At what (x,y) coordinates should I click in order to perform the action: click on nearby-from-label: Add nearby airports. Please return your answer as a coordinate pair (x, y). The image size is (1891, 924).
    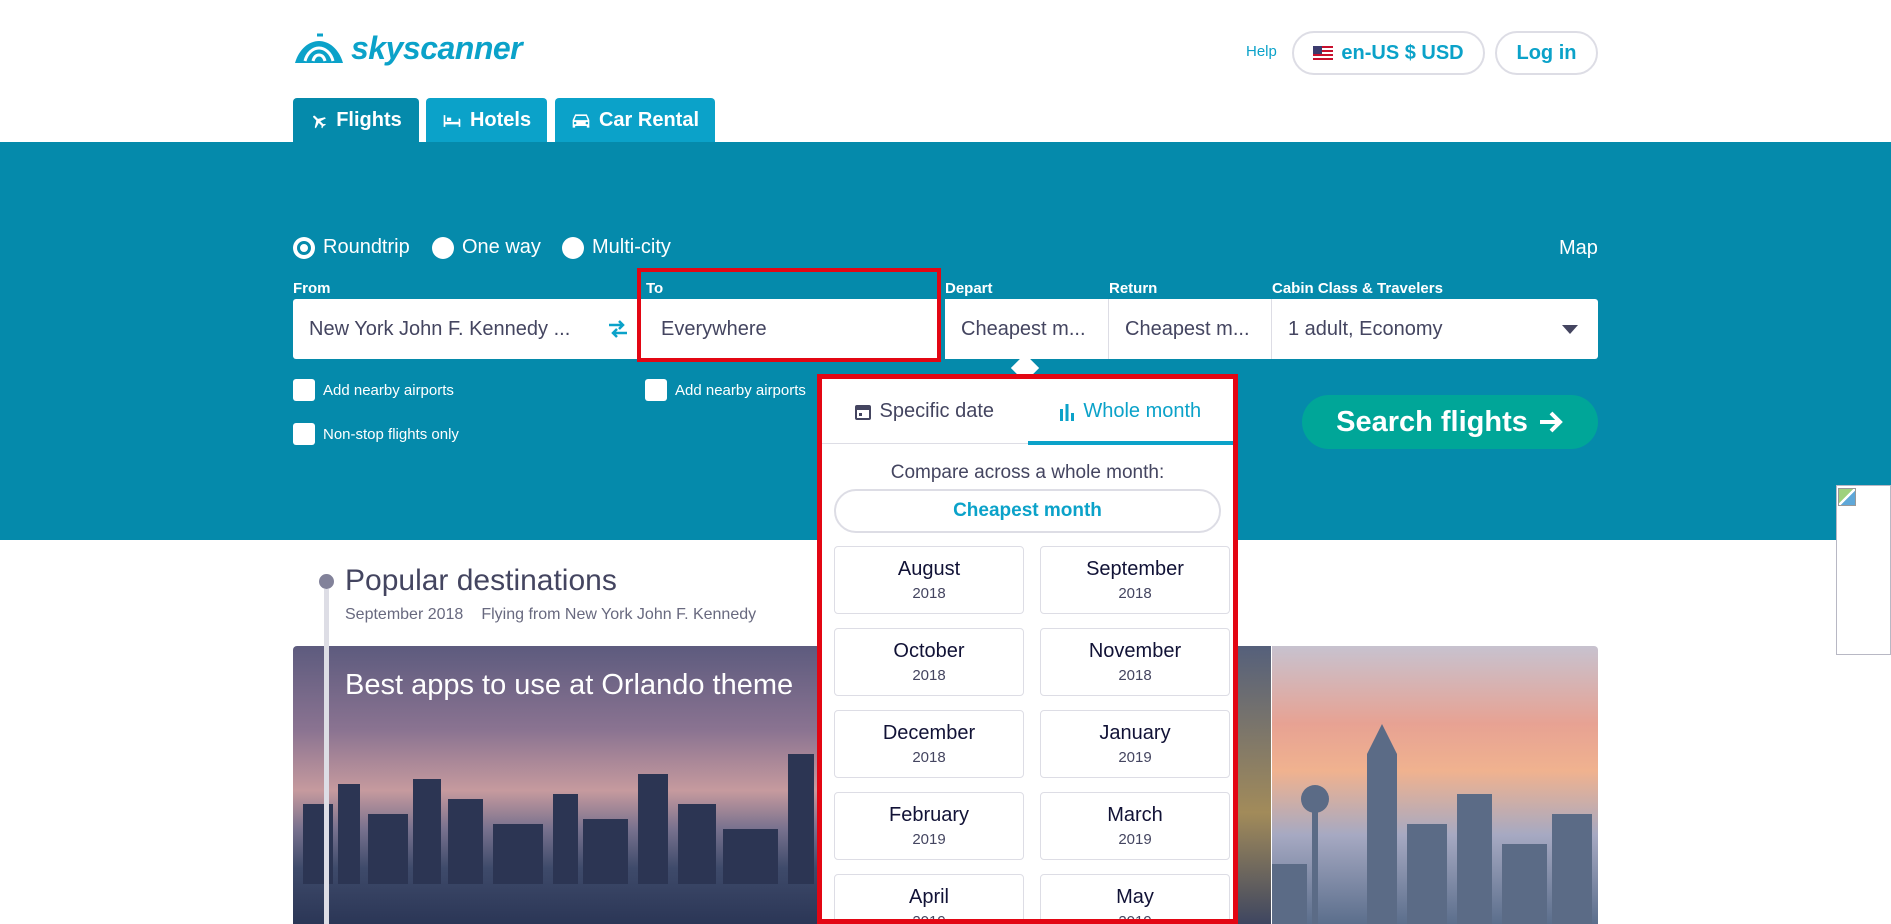
    Looking at the image, I should click on (388, 390).